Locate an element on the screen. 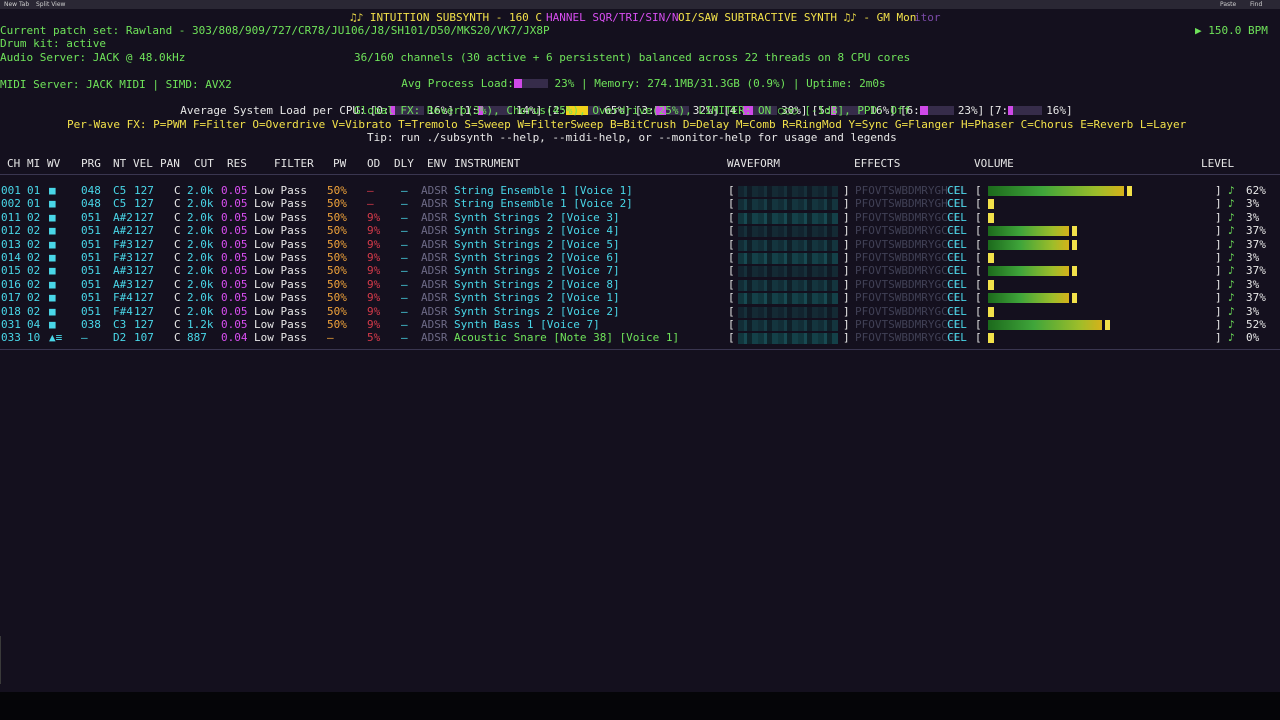 The image size is (1280, 720). cell-mi: 02 is located at coordinates (34, 298).